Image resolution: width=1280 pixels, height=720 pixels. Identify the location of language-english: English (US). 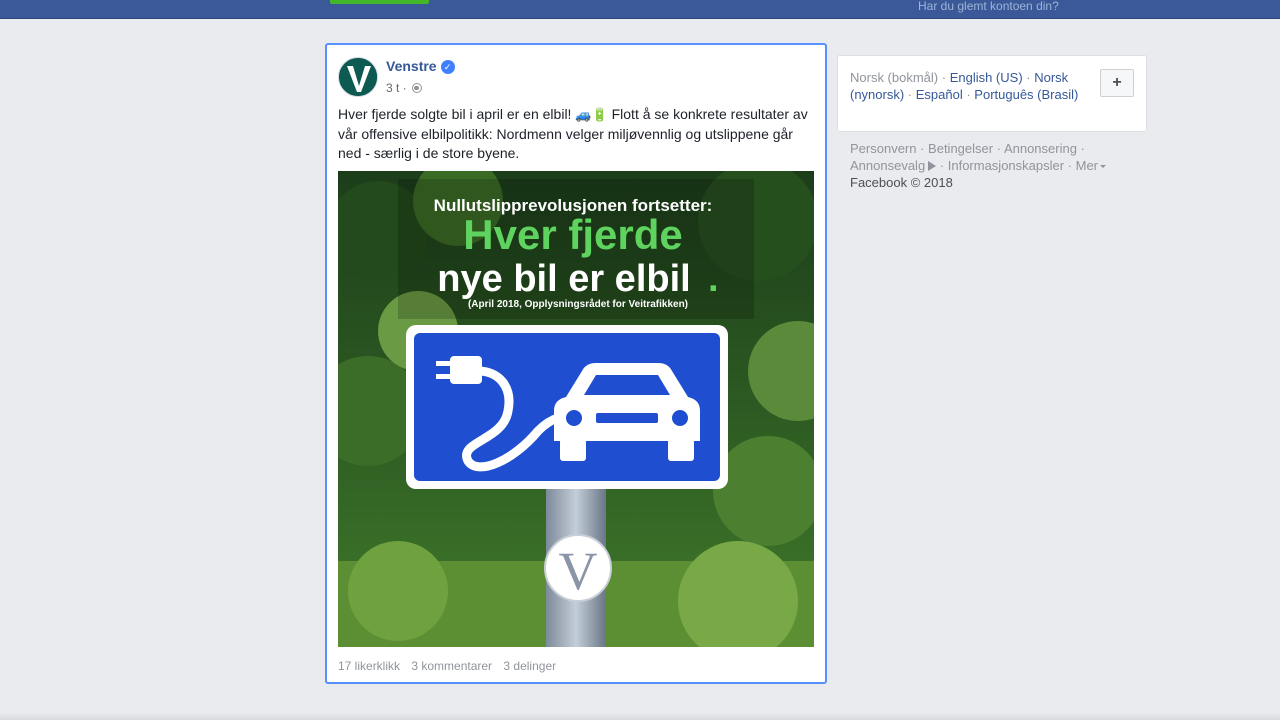
(986, 77).